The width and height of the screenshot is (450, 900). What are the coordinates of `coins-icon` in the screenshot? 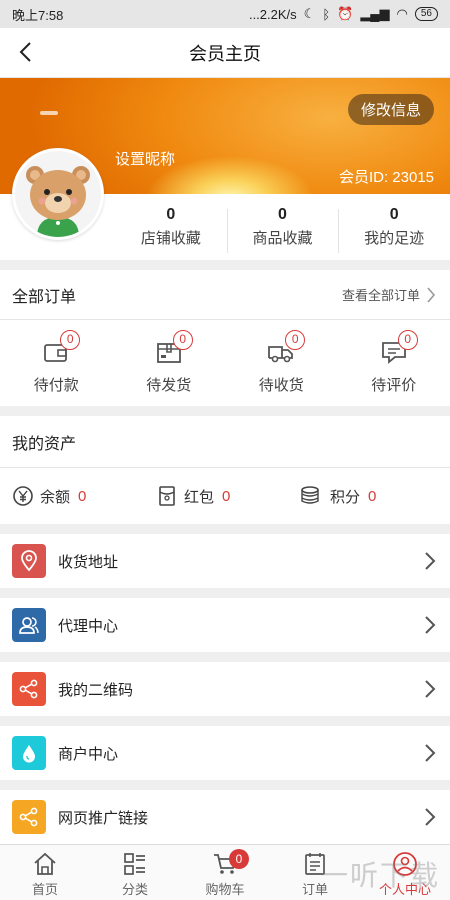 It's located at (310, 495).